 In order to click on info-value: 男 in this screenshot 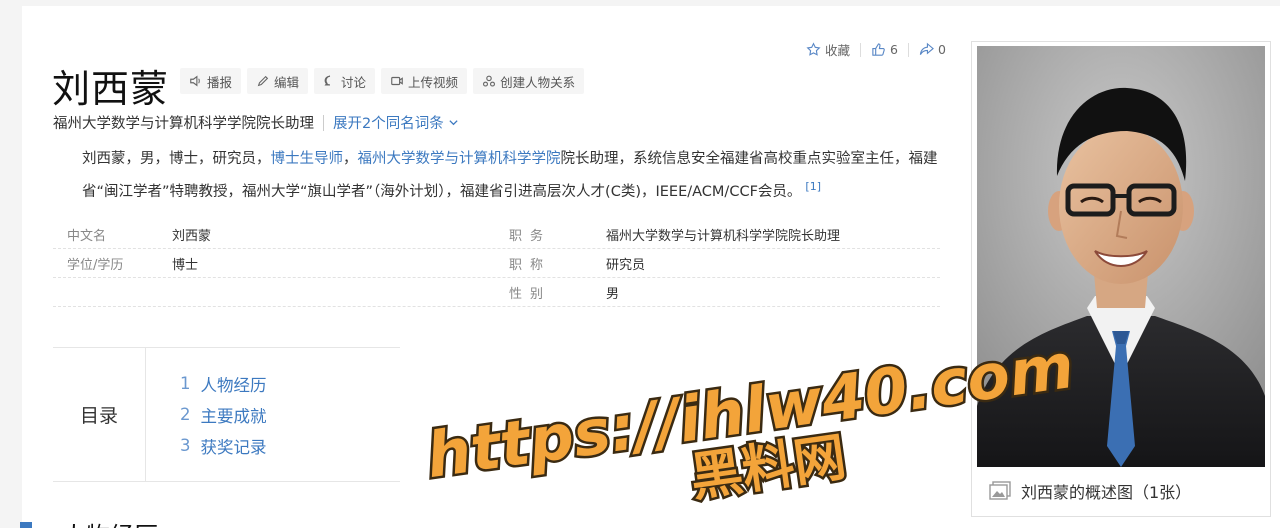, I will do `click(613, 294)`.